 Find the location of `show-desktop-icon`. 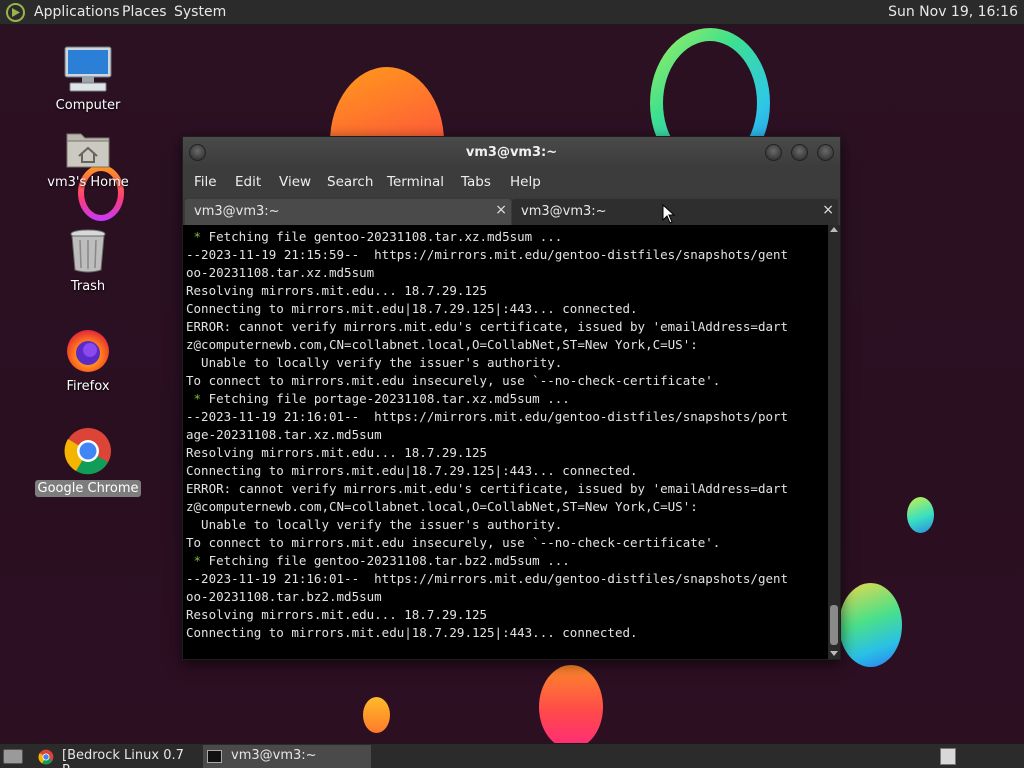

show-desktop-icon is located at coordinates (13, 756).